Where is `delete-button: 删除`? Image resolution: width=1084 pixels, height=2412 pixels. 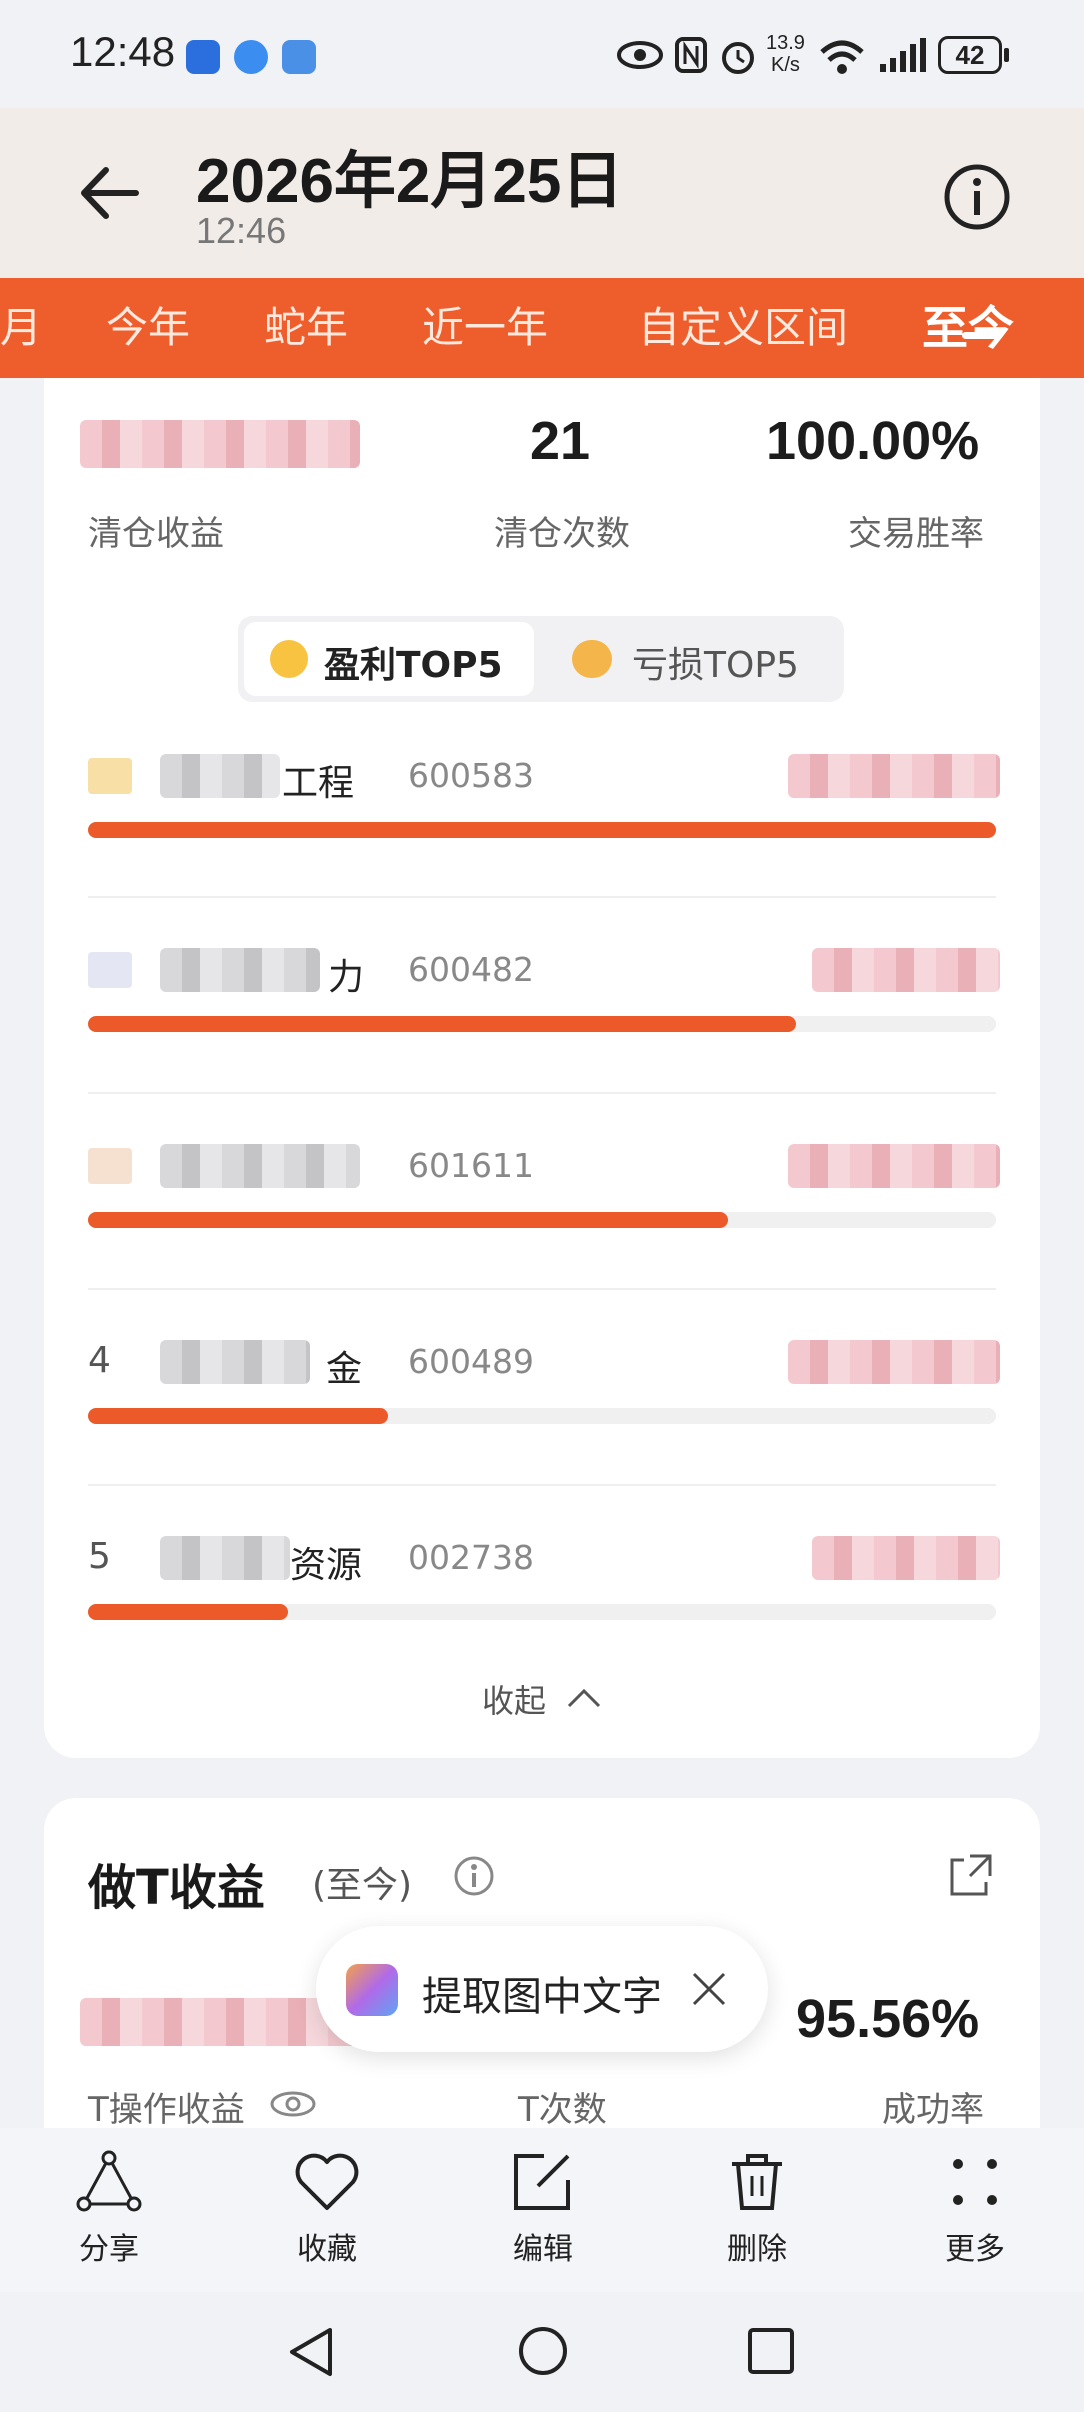
delete-button: 删除 is located at coordinates (757, 2209).